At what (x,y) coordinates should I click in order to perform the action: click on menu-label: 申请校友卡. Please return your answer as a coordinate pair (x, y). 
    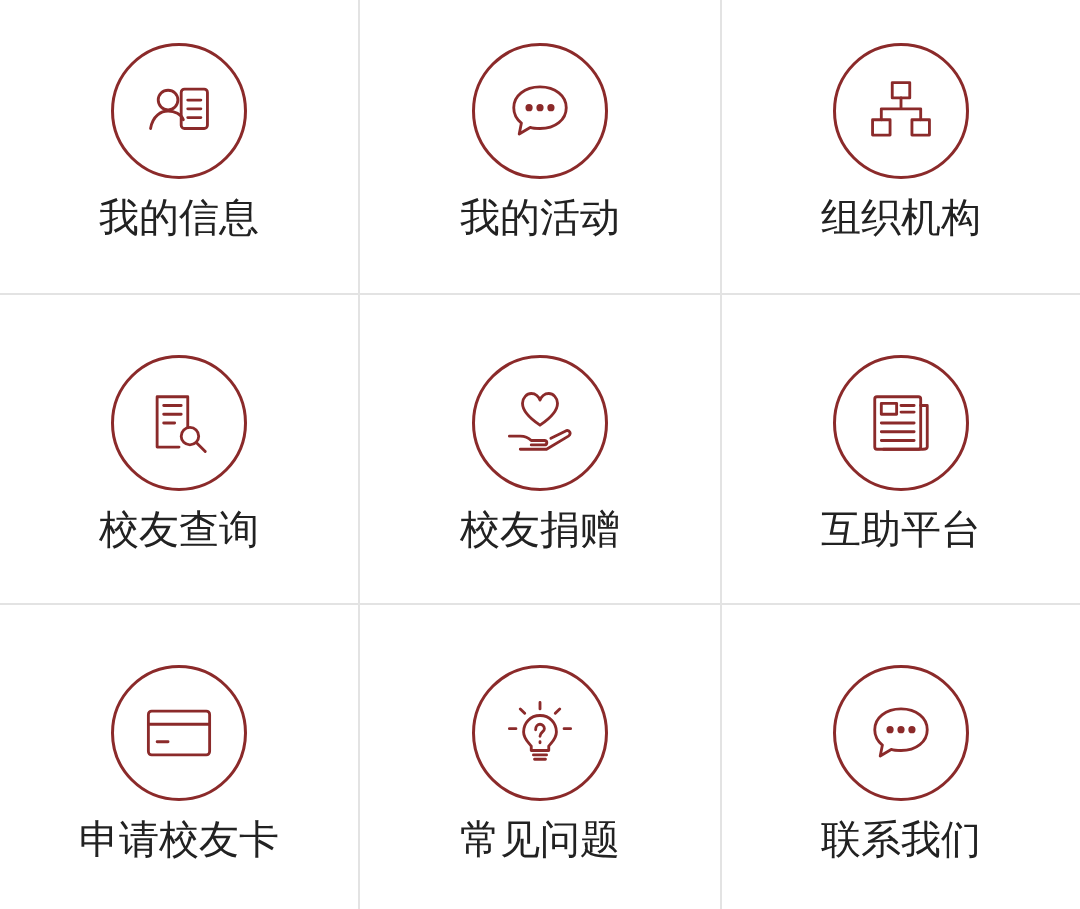
    Looking at the image, I should click on (179, 839).